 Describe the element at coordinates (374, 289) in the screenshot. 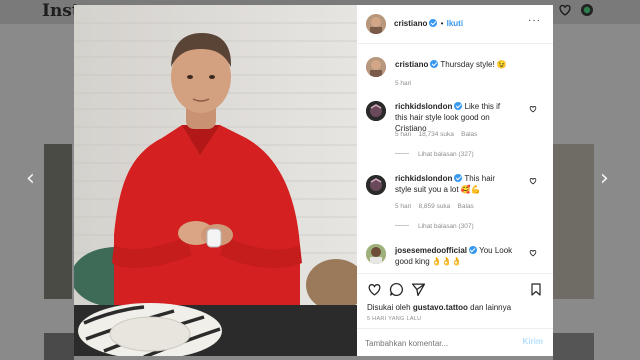

I see `heart-icon` at that location.